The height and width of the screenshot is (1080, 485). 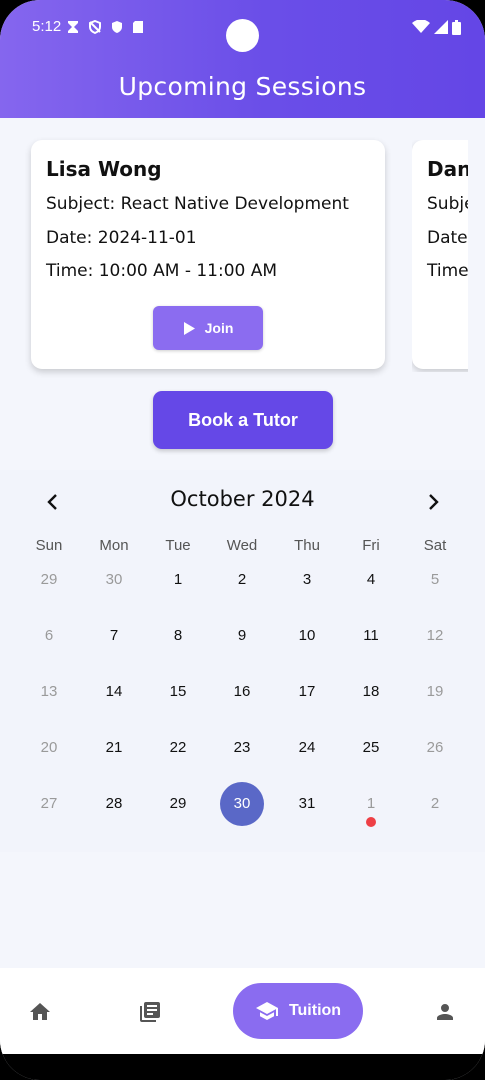 I want to click on calendar-day: 27, so click(x=49, y=804).